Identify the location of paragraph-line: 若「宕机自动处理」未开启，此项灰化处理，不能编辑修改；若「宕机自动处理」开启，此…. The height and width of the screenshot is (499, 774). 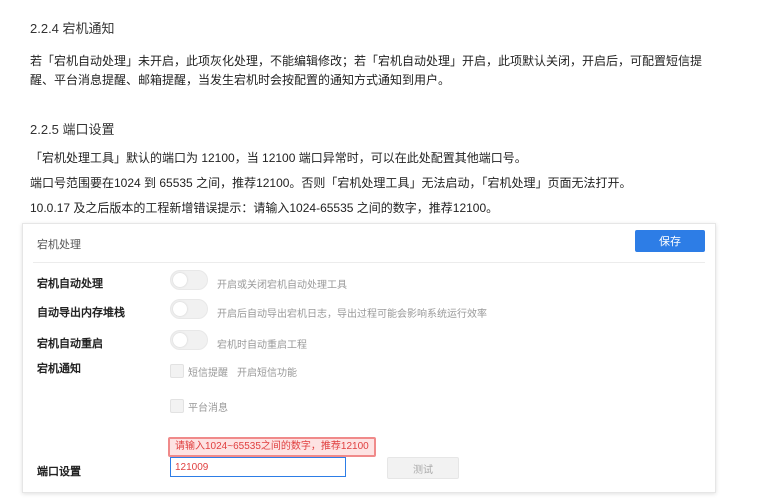
(366, 61).